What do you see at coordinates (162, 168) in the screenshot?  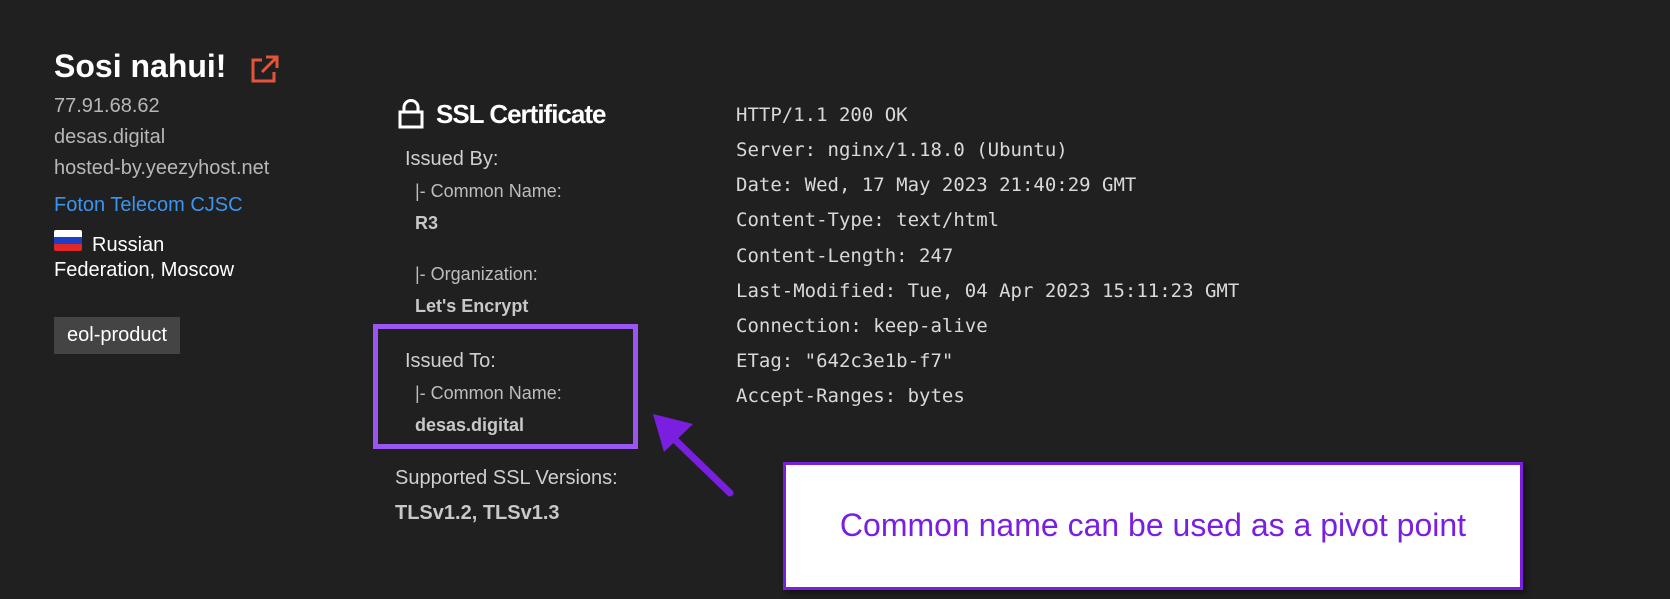 I see `host-hostname: hosted-by.yeezyhost.net` at bounding box center [162, 168].